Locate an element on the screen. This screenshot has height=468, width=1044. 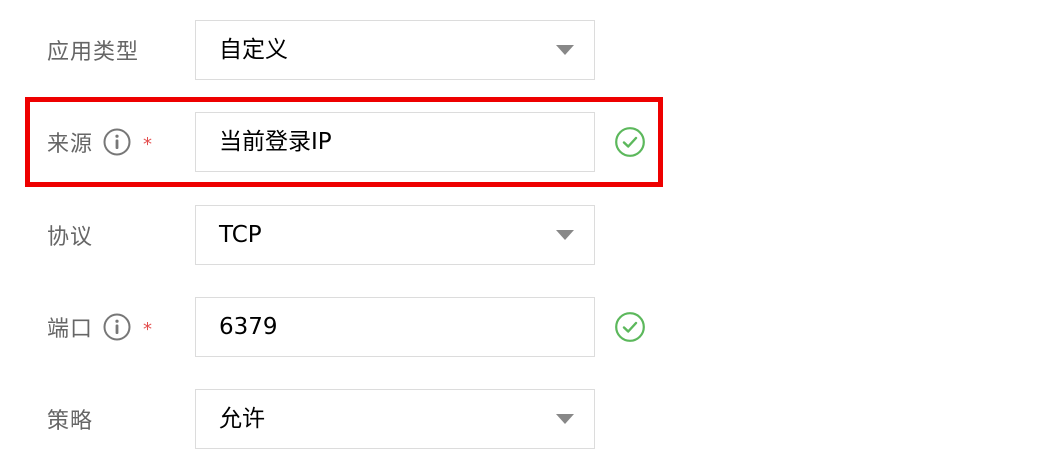
app-type-select: 自定义 is located at coordinates (395, 50).